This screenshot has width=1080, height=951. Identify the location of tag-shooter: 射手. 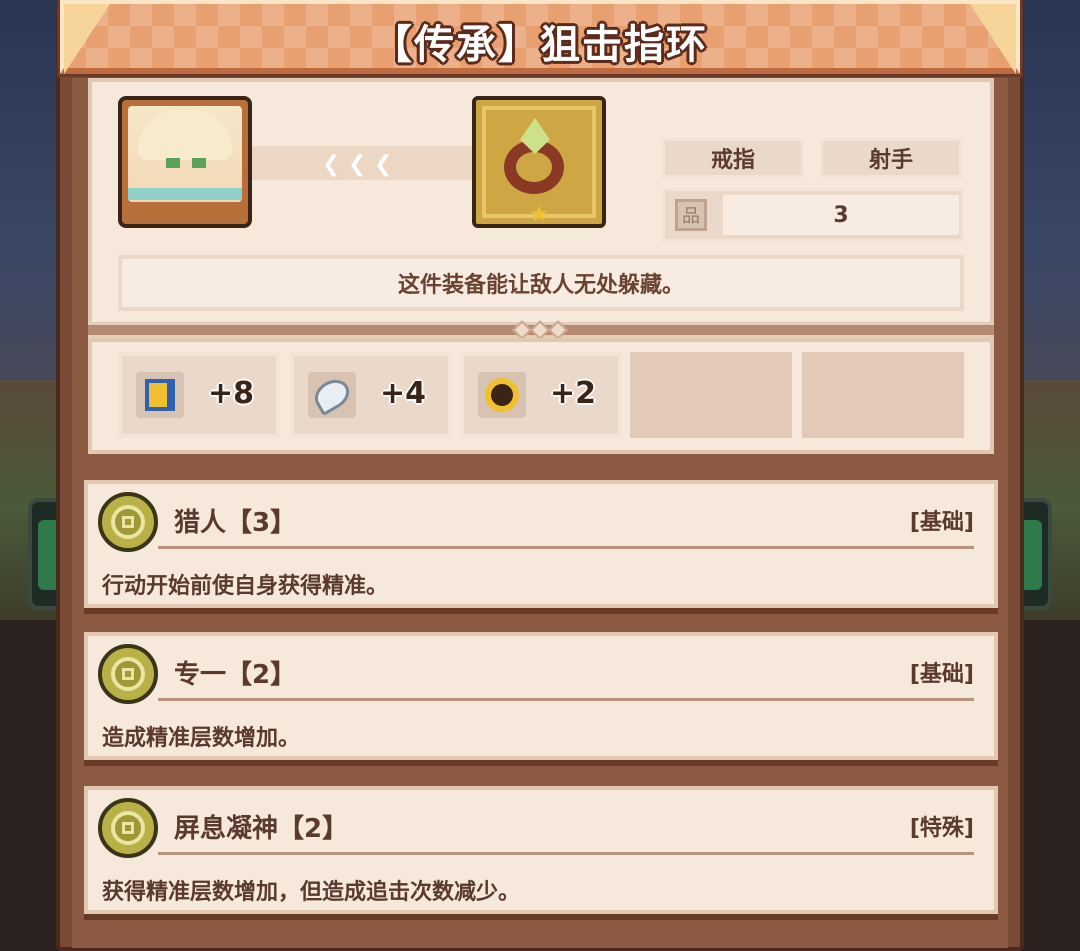
(891, 158).